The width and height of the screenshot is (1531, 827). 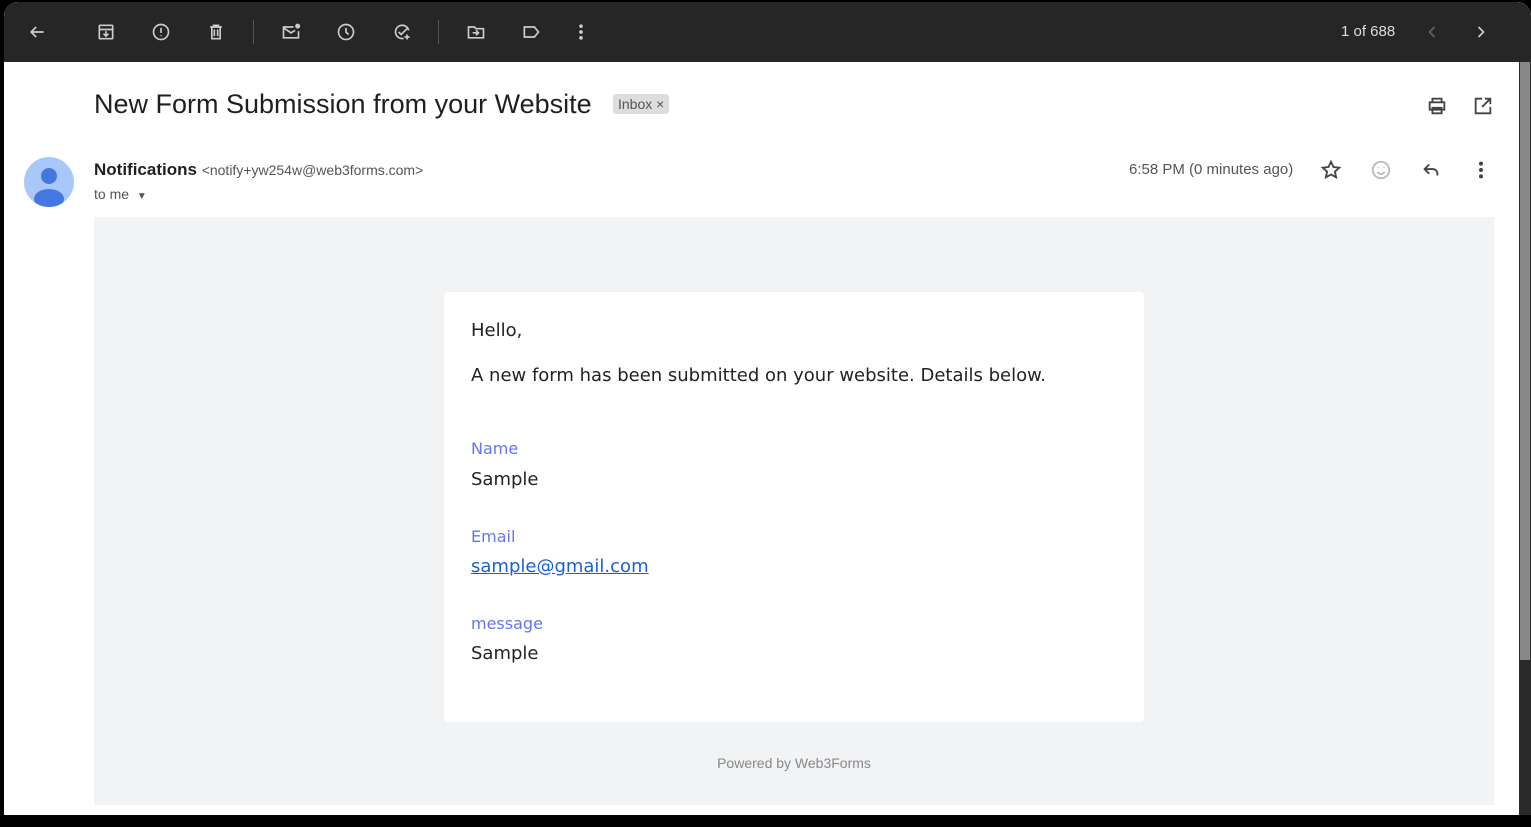 I want to click on field-value-name: Sample, so click(x=505, y=479).